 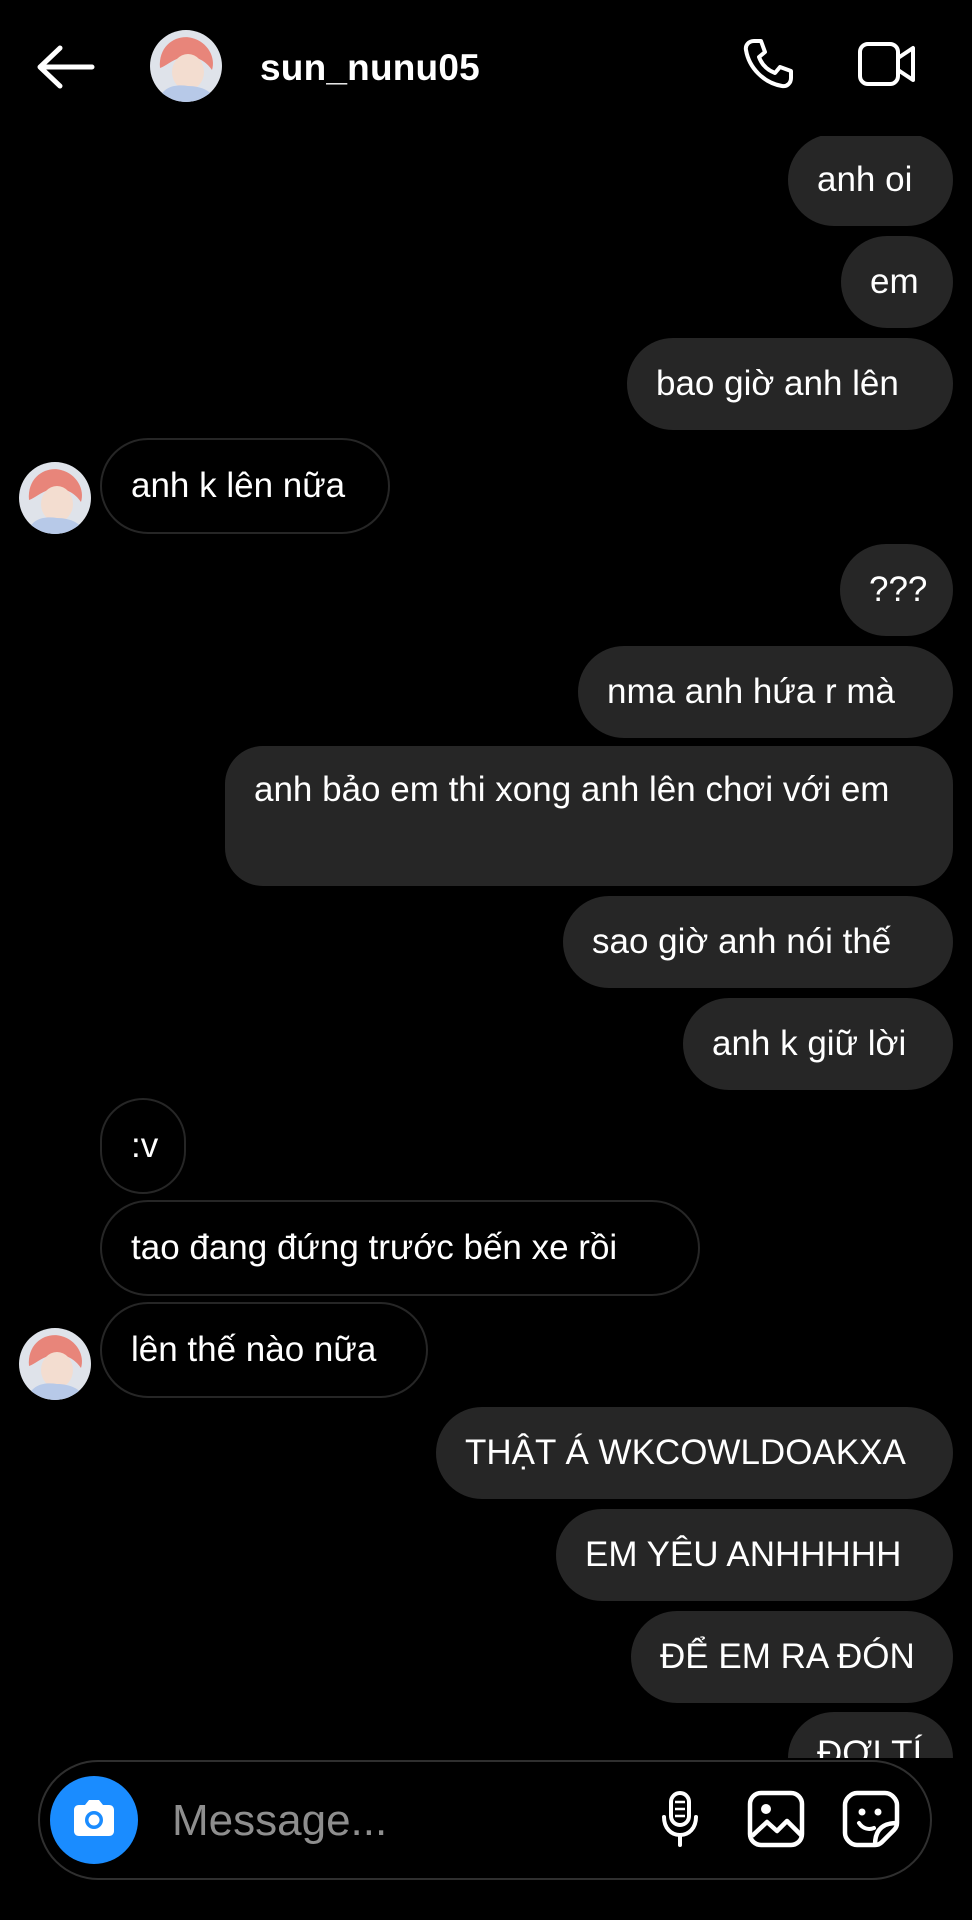 I want to click on voice-message-button, so click(x=680, y=1821).